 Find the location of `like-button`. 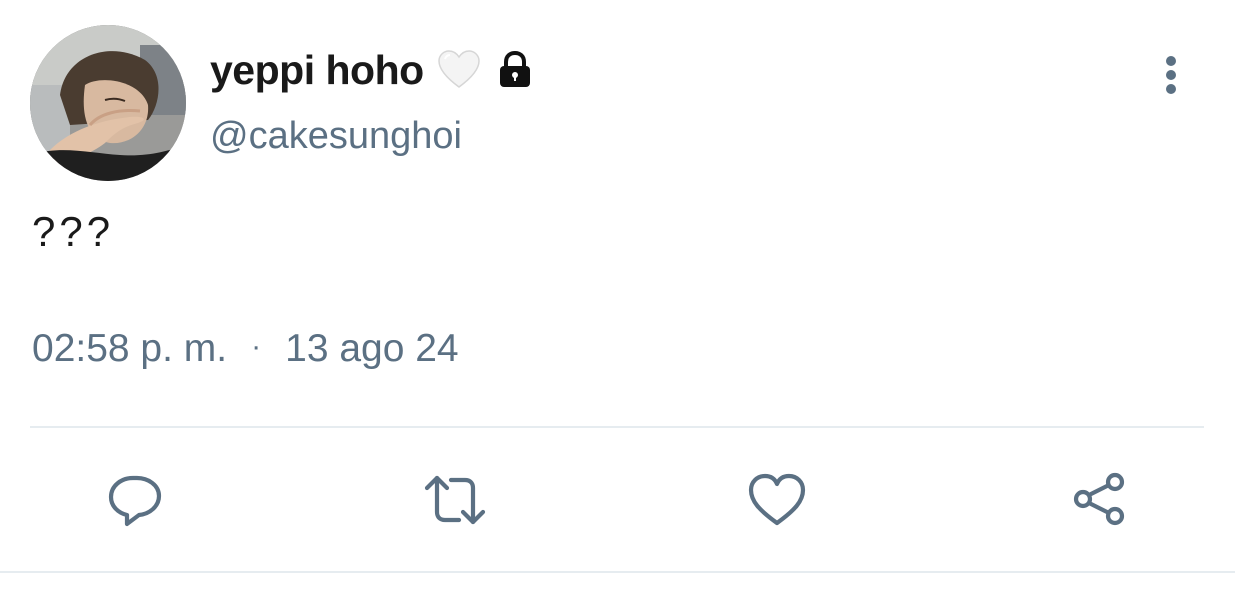

like-button is located at coordinates (777, 500).